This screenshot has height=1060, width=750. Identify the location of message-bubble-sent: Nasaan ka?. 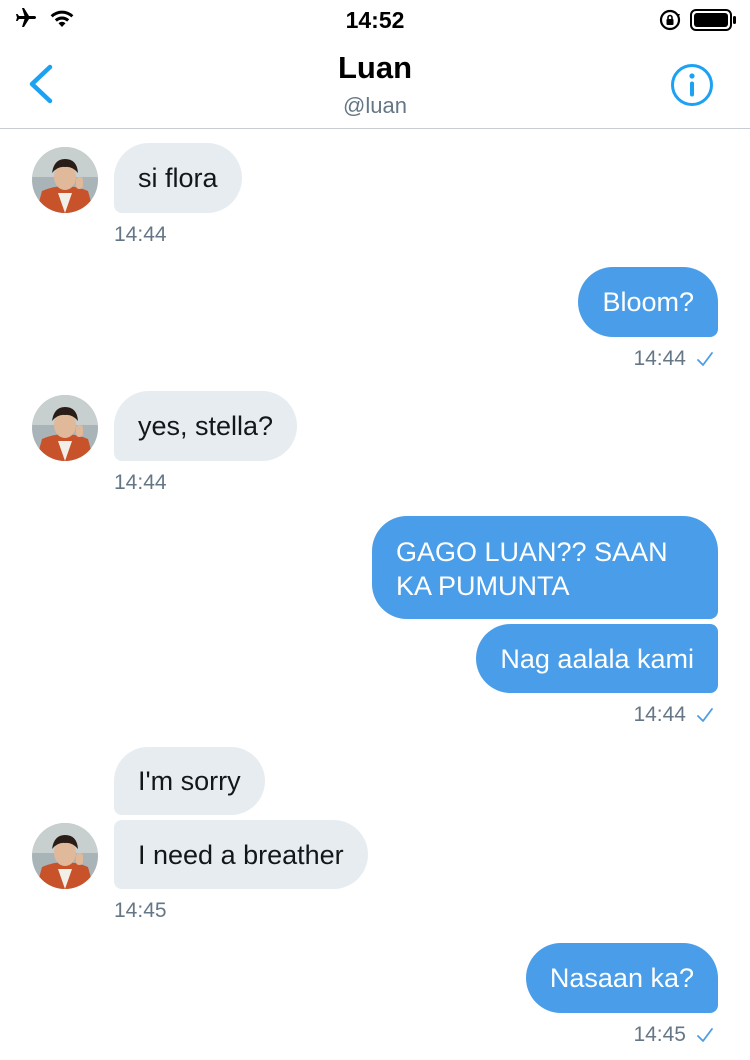
(621, 978).